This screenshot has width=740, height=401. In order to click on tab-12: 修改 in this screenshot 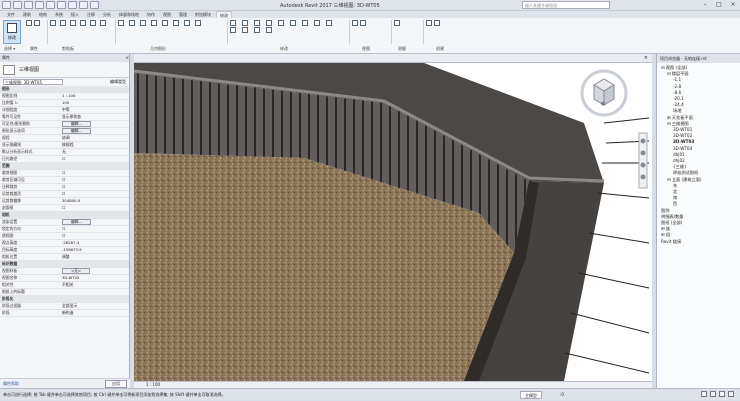, I will do `click(224, 14)`.